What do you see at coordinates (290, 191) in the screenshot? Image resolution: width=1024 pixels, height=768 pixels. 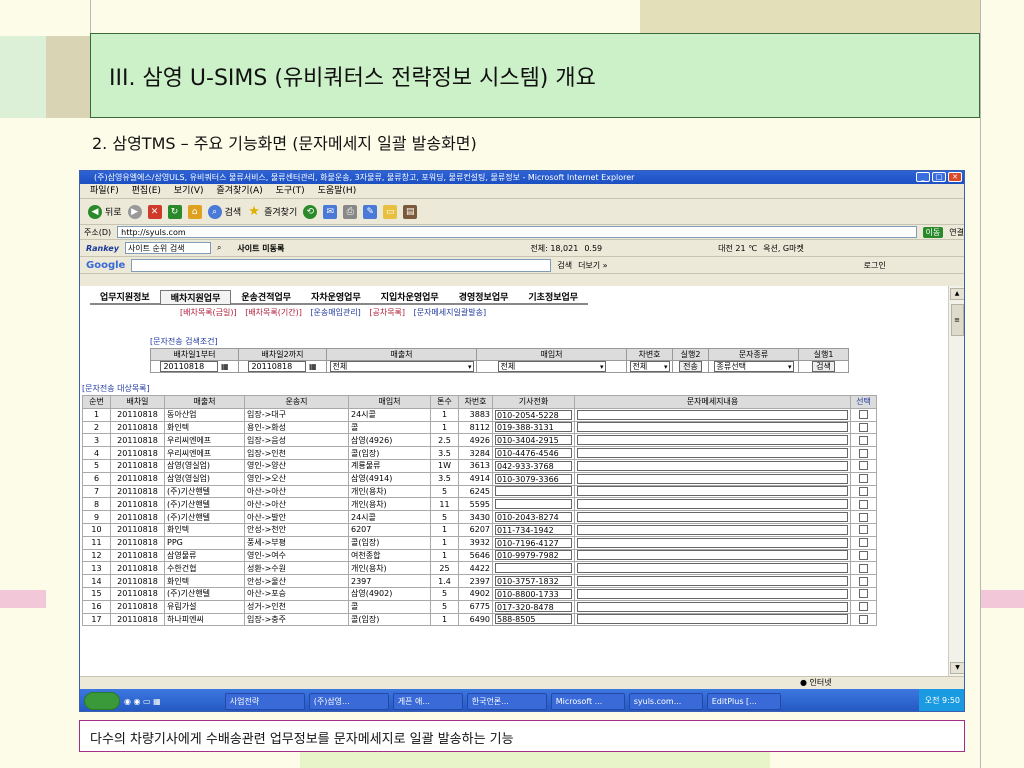 I see `menu-tools: 도구(T)` at bounding box center [290, 191].